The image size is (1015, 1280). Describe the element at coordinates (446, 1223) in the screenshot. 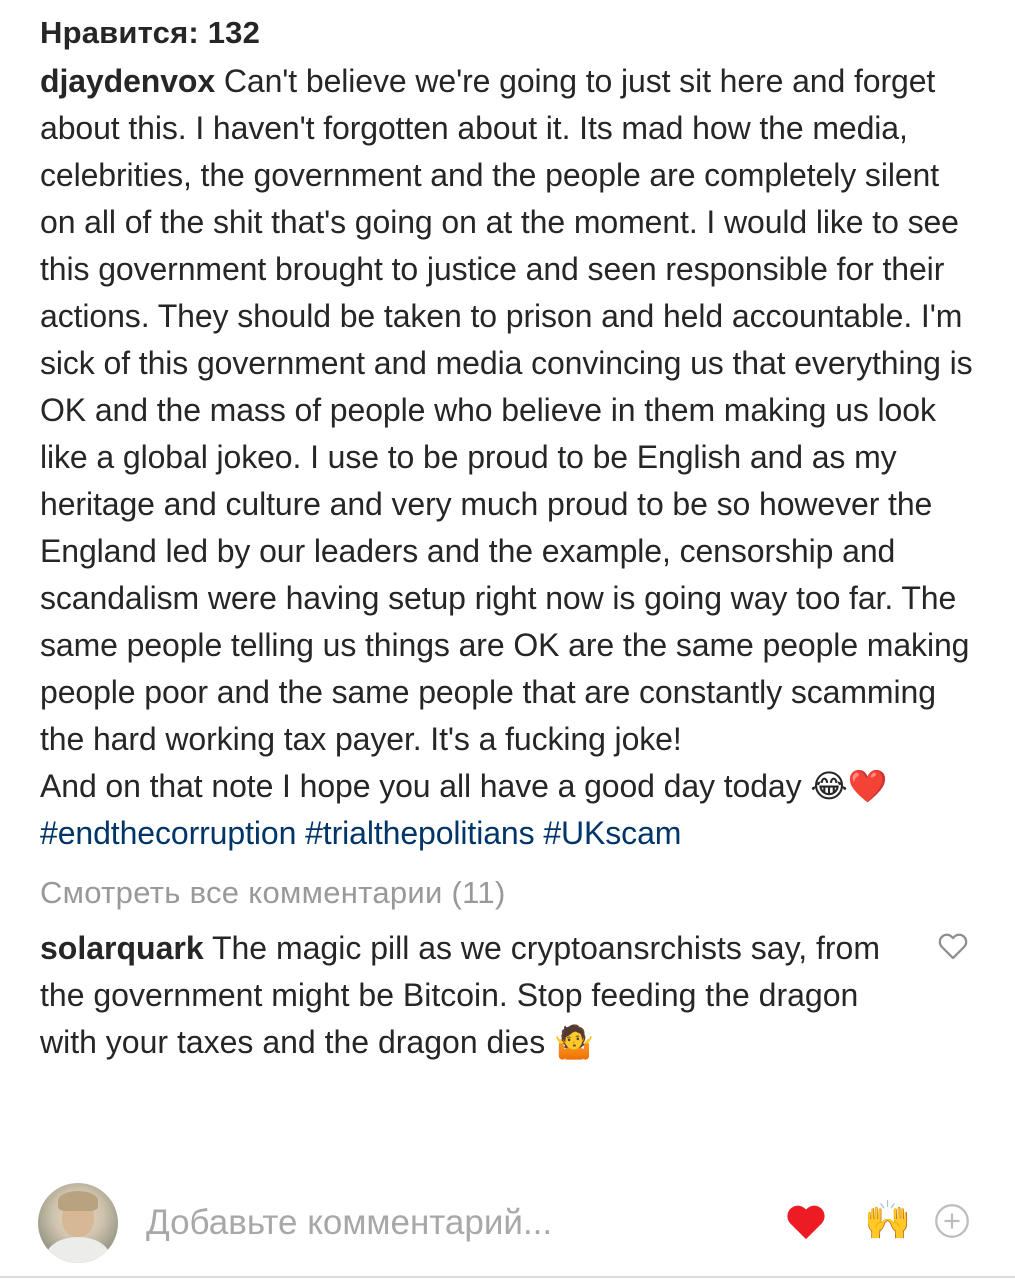

I see `comment-input` at that location.